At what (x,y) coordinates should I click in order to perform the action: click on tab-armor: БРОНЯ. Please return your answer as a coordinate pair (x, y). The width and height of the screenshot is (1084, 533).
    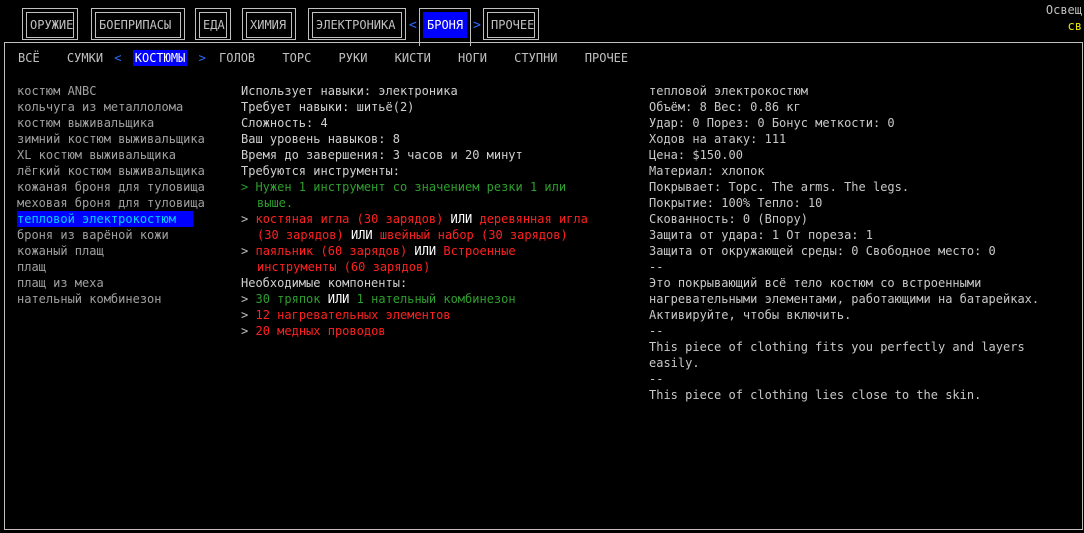
    Looking at the image, I should click on (445, 27).